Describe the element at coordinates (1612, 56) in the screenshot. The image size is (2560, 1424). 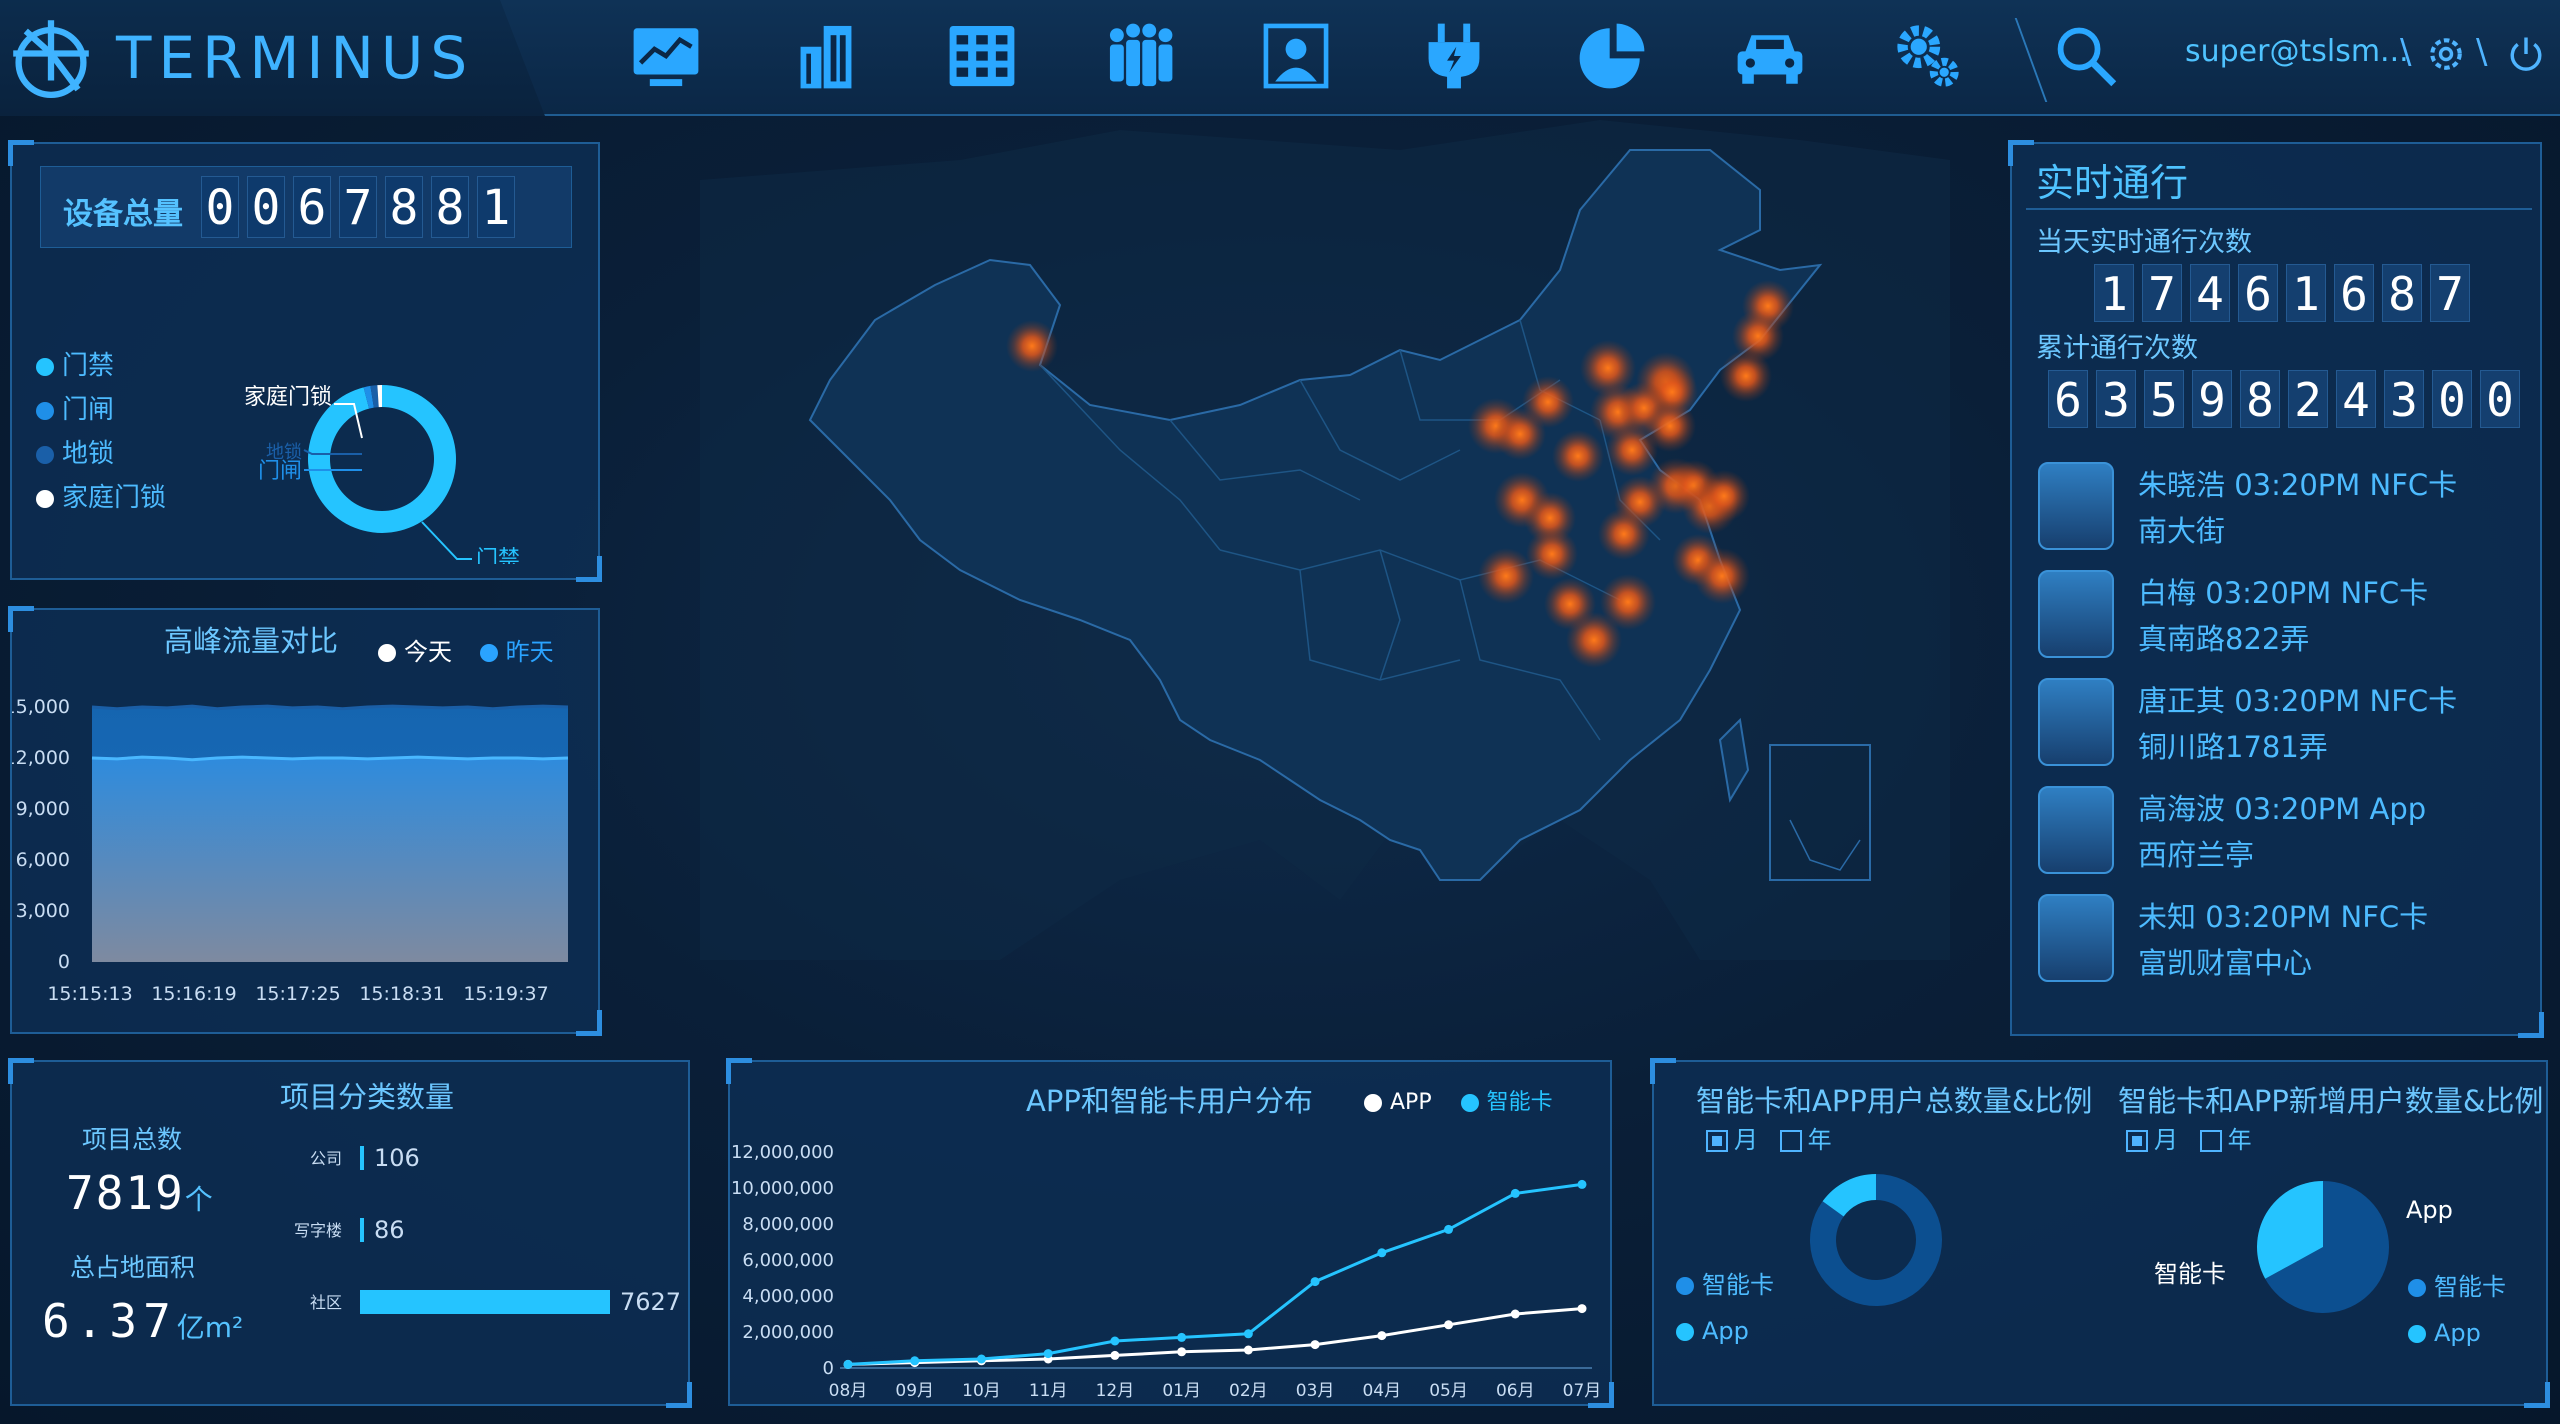
I see `nav-pie-report` at that location.